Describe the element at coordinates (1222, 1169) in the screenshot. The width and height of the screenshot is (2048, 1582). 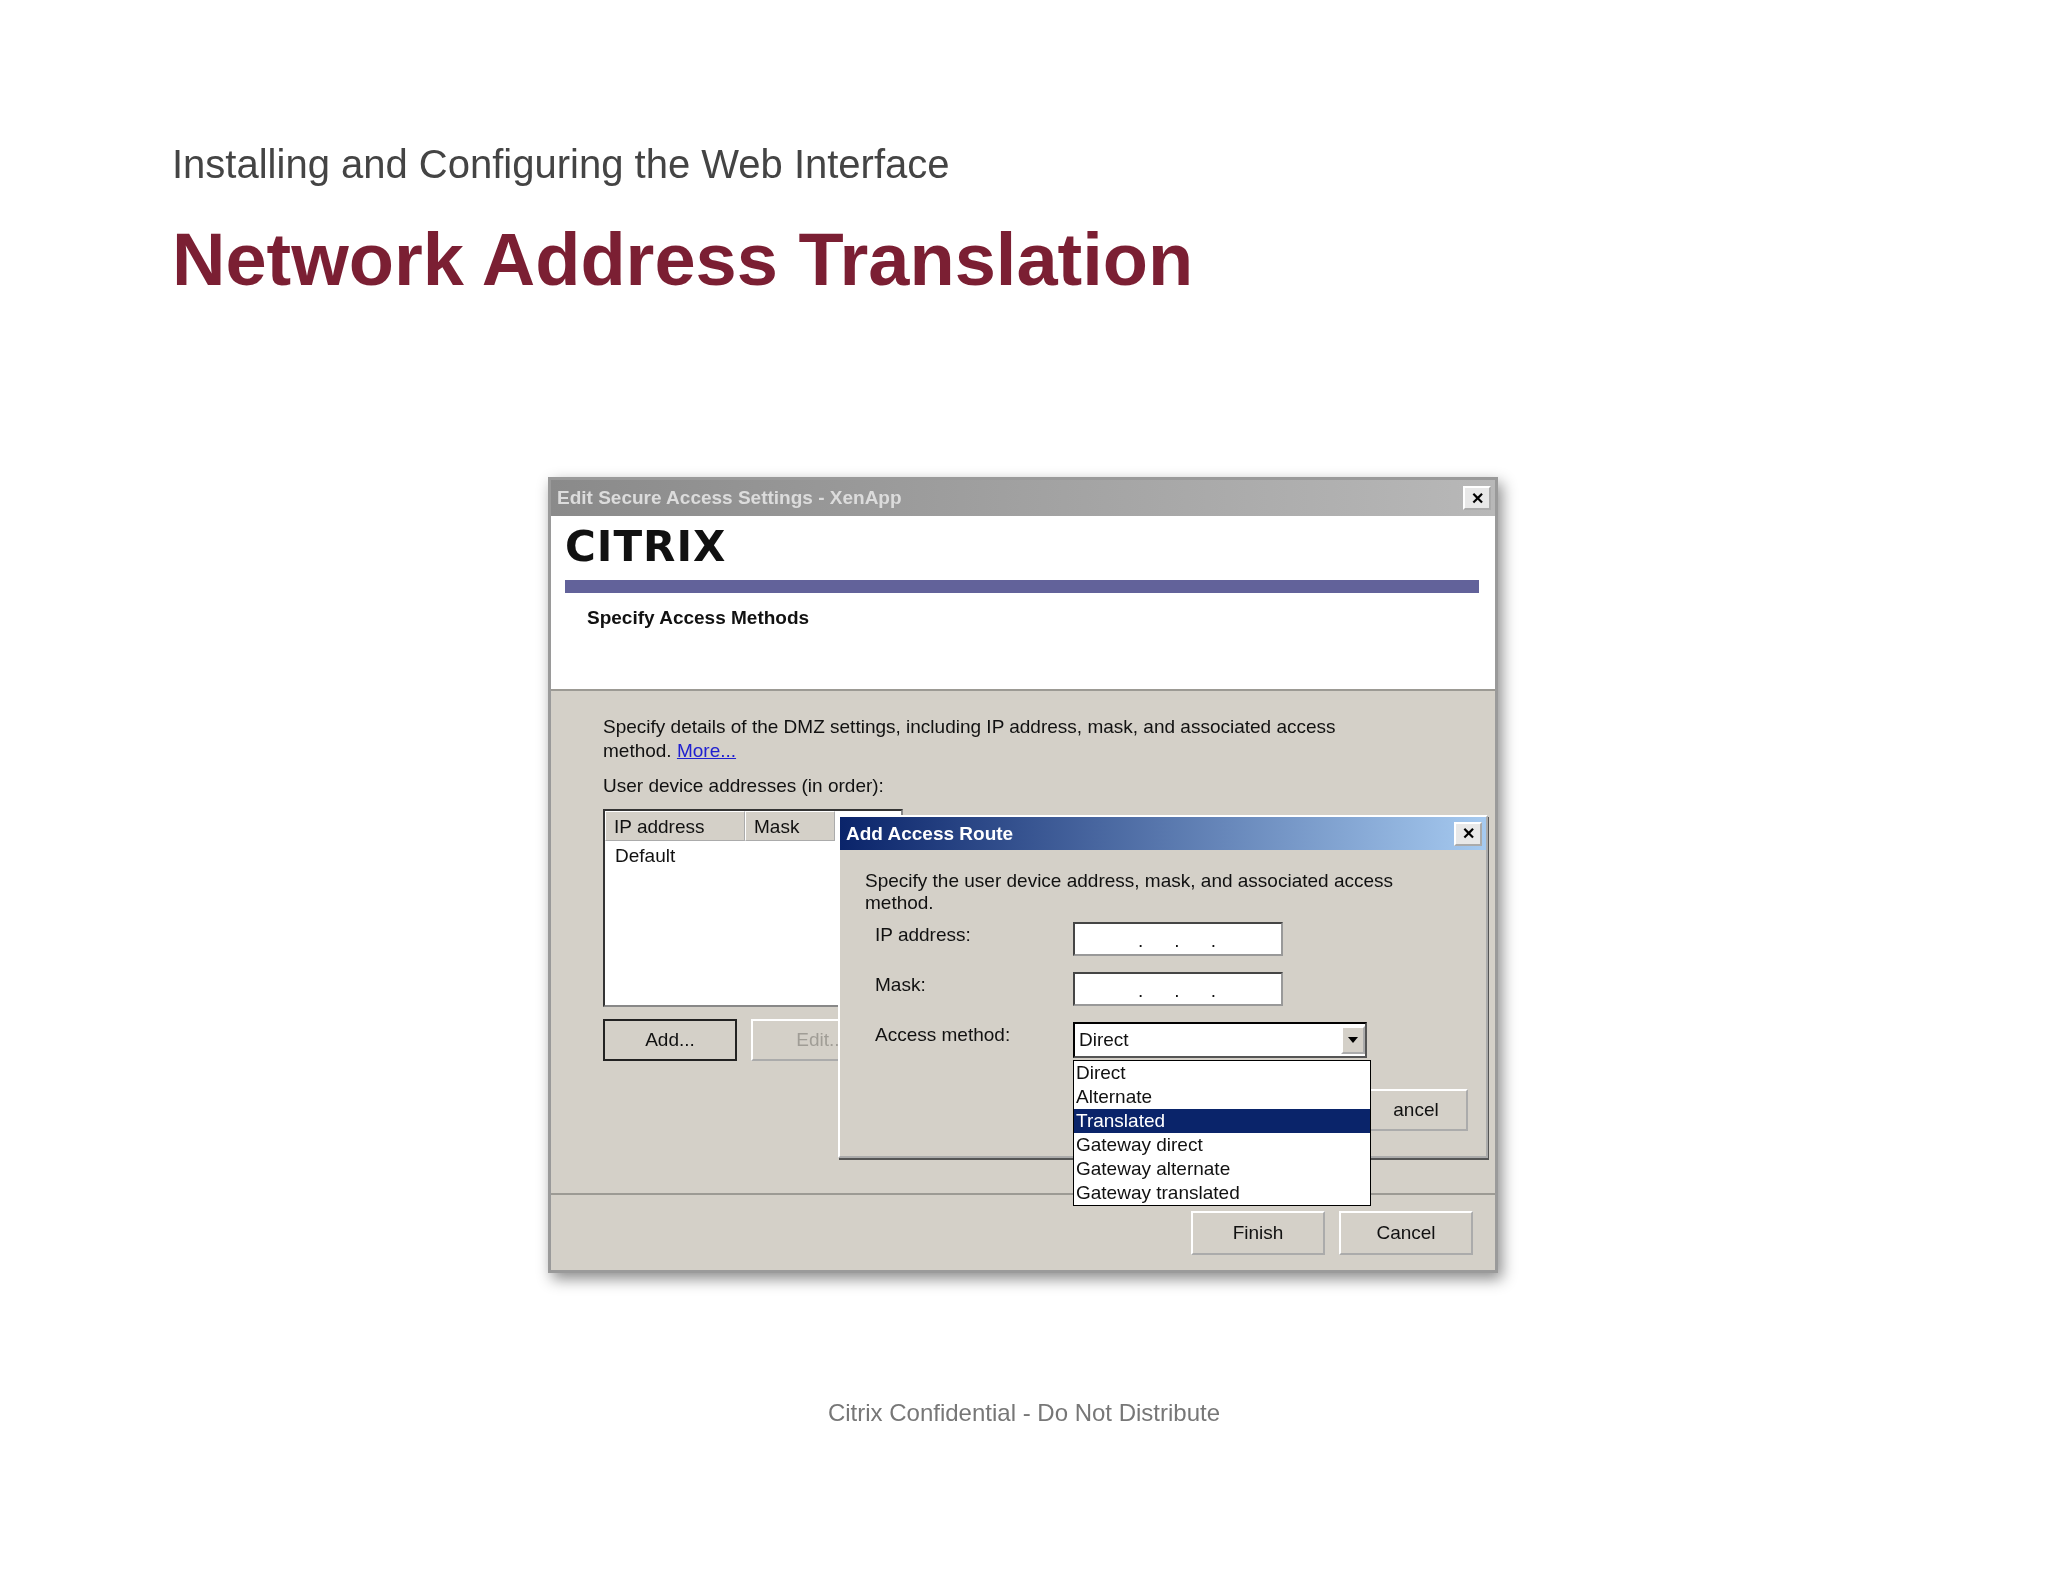
I see `dropdown-option: Gateway alternate` at that location.